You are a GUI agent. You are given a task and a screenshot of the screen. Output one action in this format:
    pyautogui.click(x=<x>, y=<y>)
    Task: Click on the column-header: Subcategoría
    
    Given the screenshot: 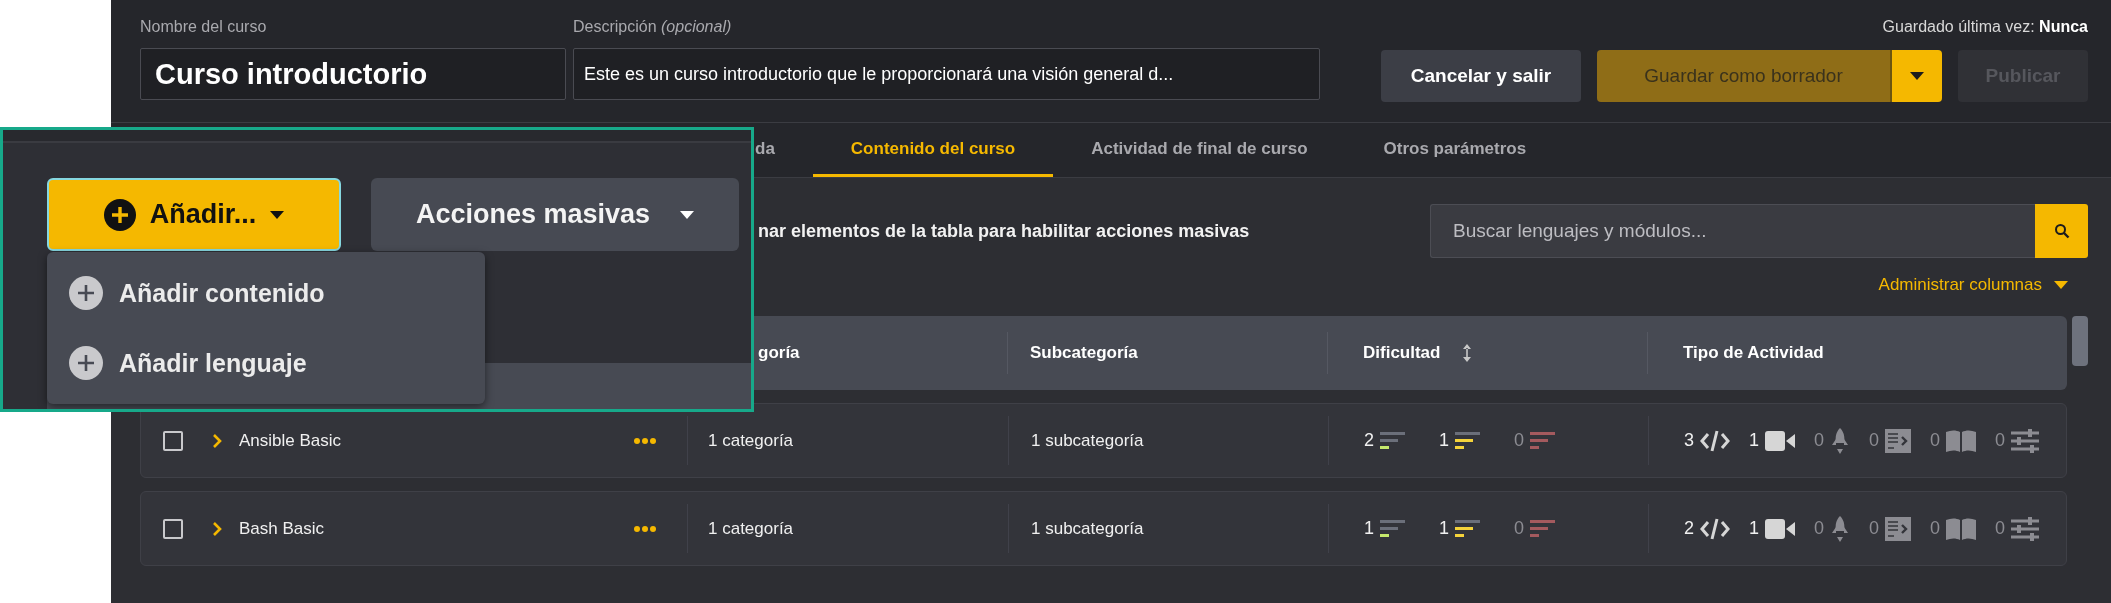 What is the action you would take?
    pyautogui.click(x=1084, y=353)
    